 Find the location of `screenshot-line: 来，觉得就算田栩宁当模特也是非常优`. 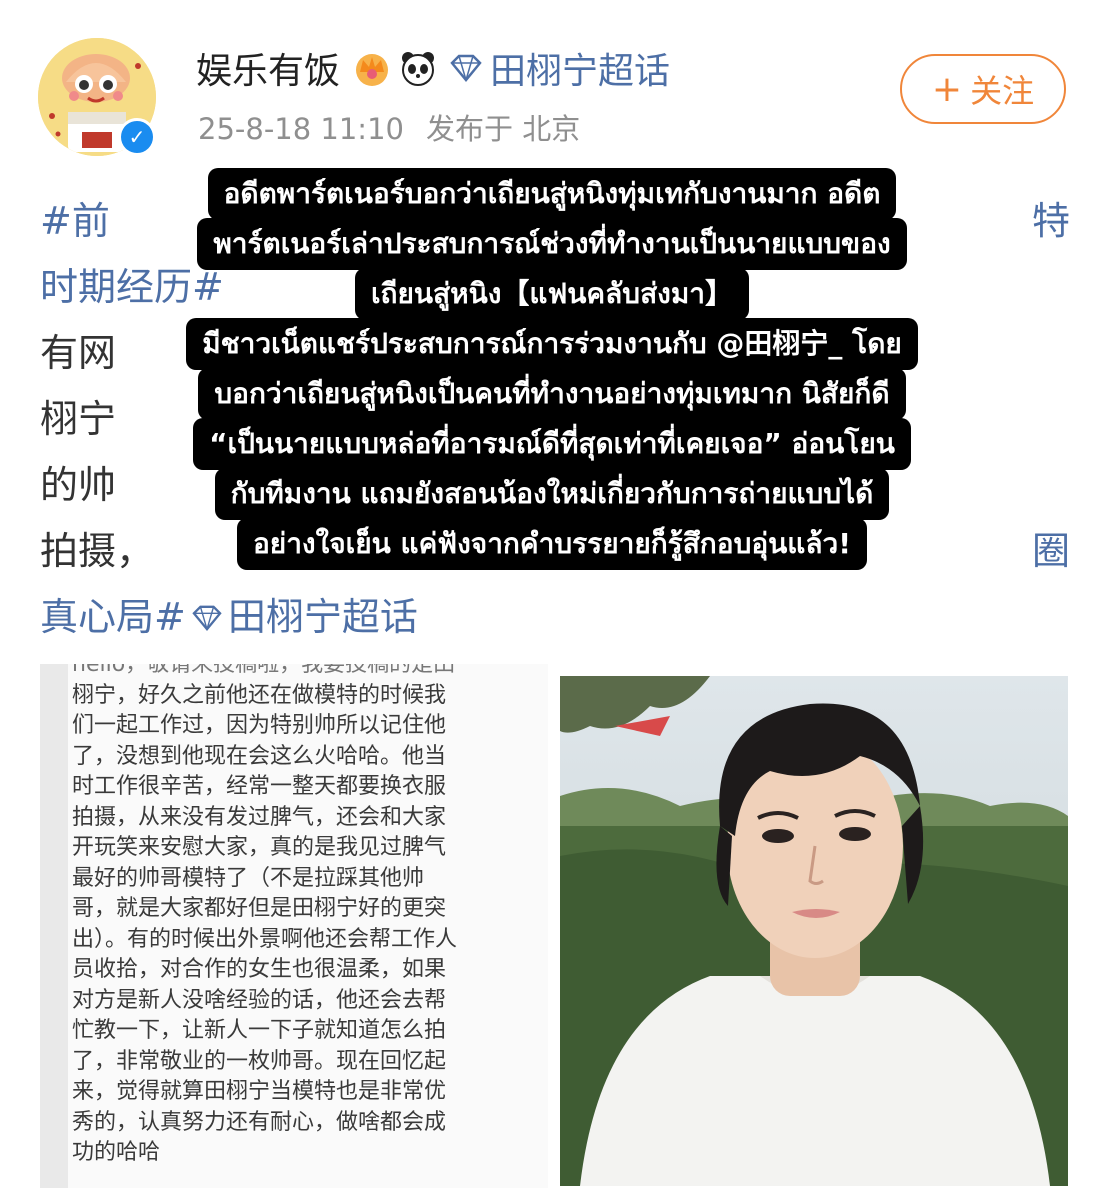

screenshot-line: 来，觉得就算田栩宁当模特也是非常优 is located at coordinates (259, 1091).